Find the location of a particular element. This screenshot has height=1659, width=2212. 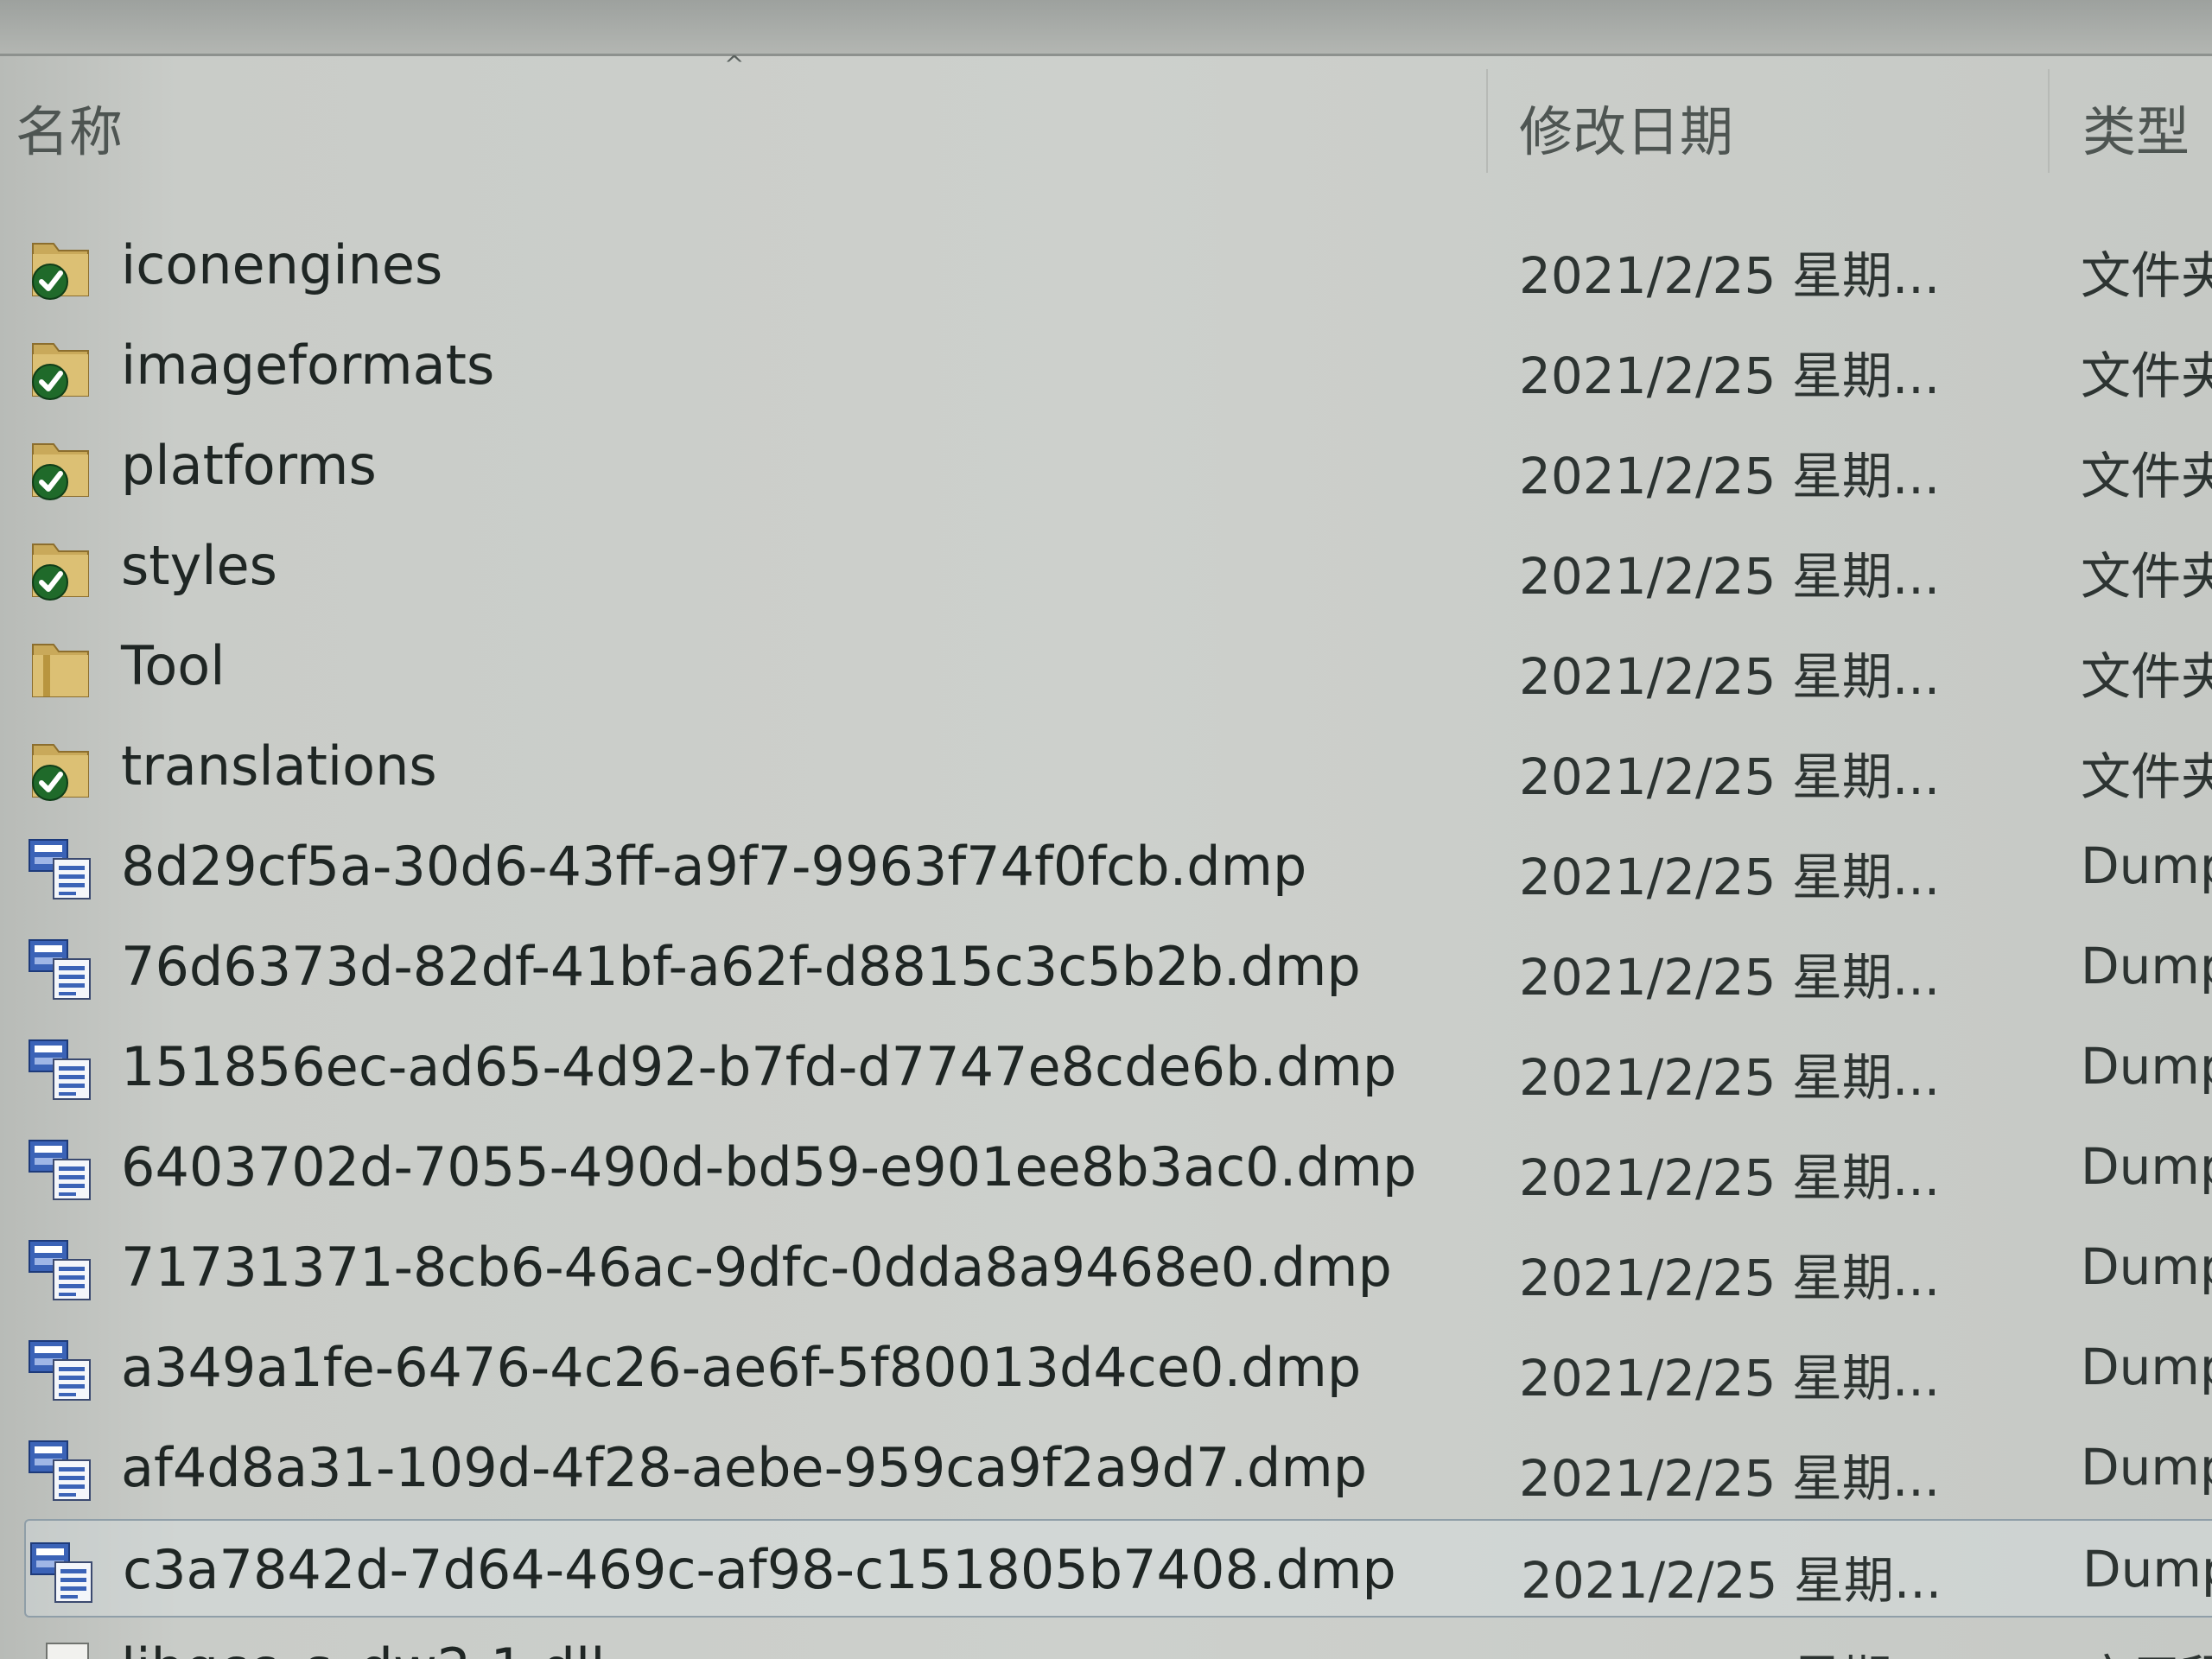

file-type: 应用程序扩展 is located at coordinates (2146, 1648).